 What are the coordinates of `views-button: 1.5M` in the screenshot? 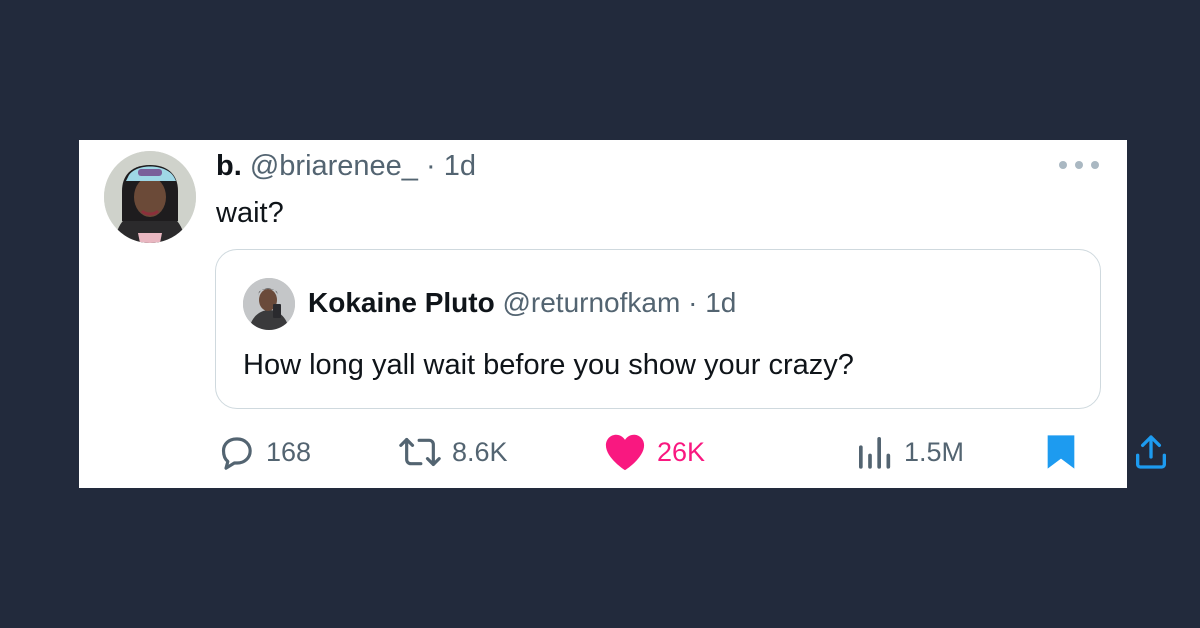 It's located at (909, 452).